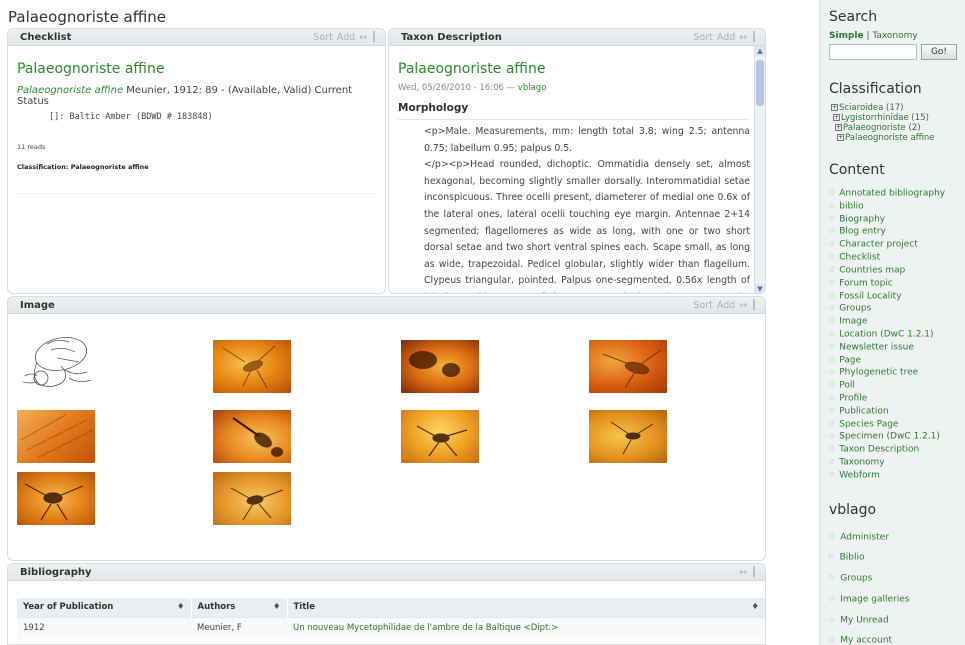  What do you see at coordinates (196, 37) in the screenshot?
I see `checklist-header: Checklist Sort Add ↔ ┃` at bounding box center [196, 37].